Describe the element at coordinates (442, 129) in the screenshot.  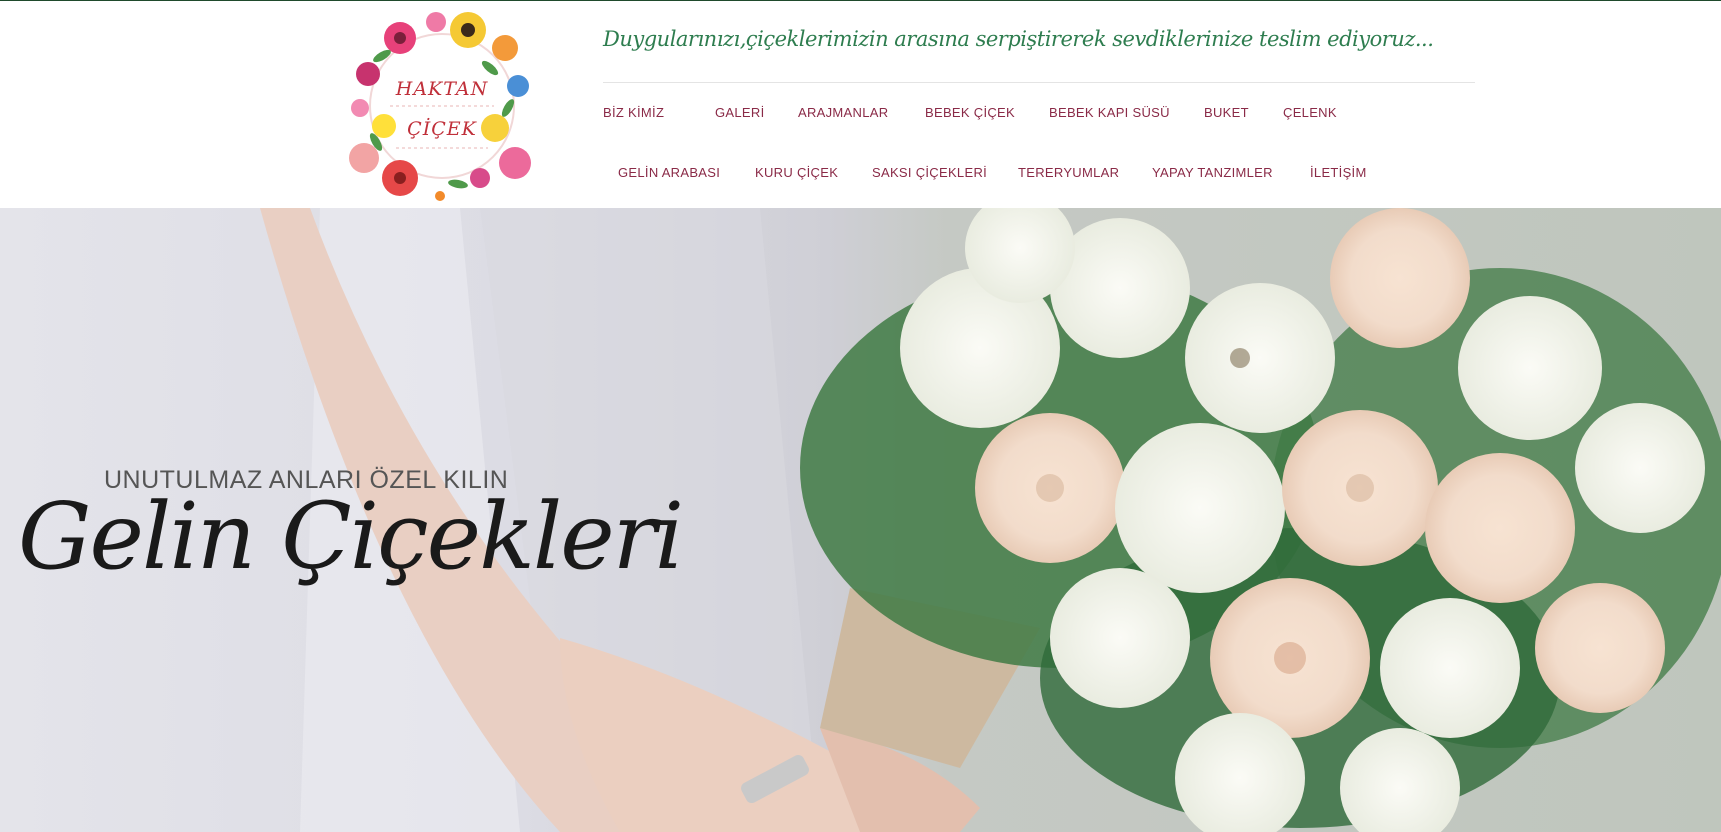
I see `logo-line2: ÇİÇEK` at that location.